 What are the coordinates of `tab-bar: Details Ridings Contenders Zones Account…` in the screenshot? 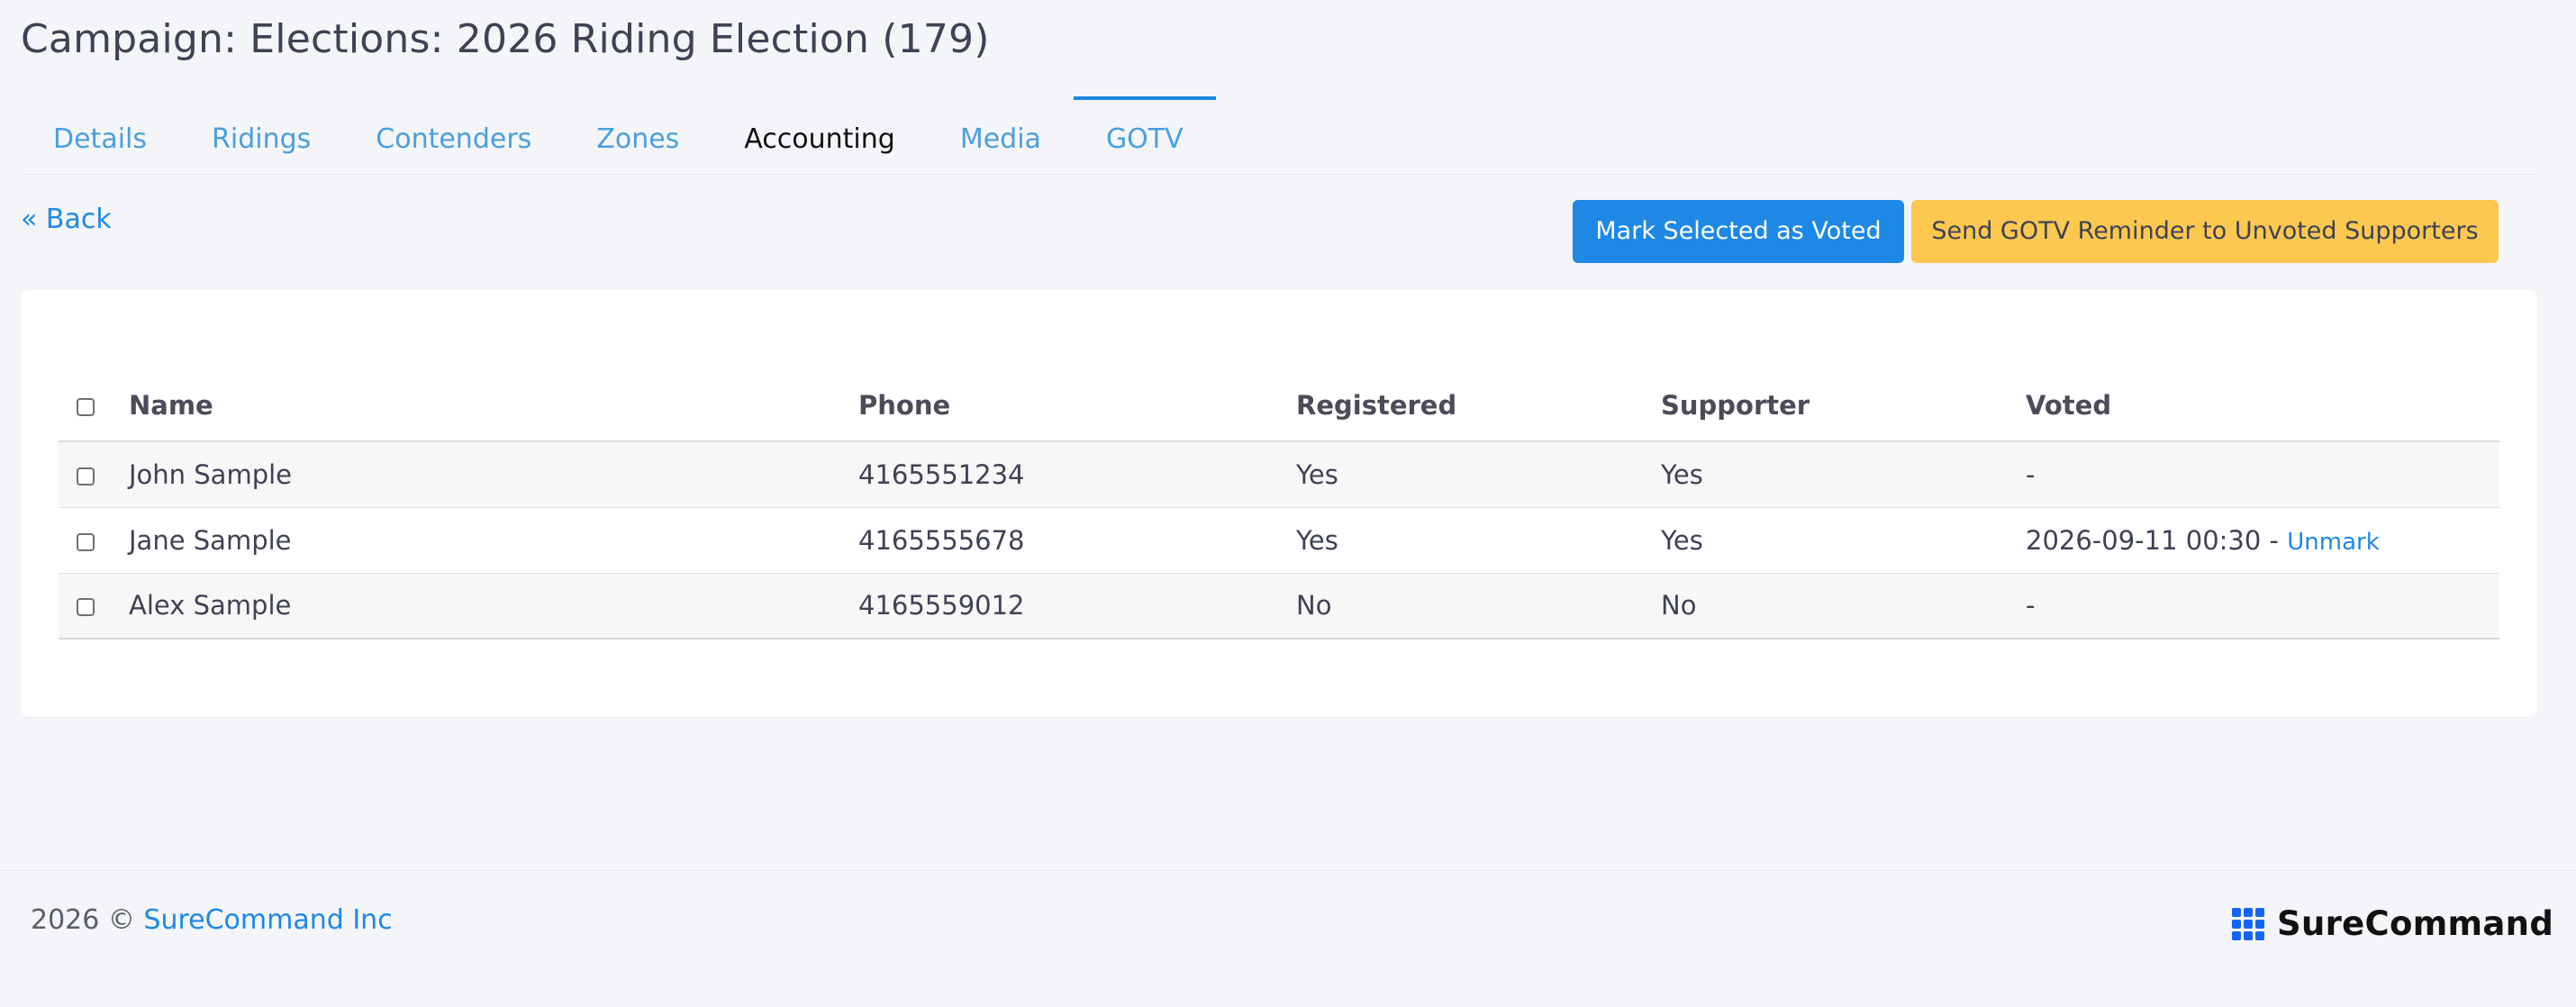 It's located at (1279, 135).